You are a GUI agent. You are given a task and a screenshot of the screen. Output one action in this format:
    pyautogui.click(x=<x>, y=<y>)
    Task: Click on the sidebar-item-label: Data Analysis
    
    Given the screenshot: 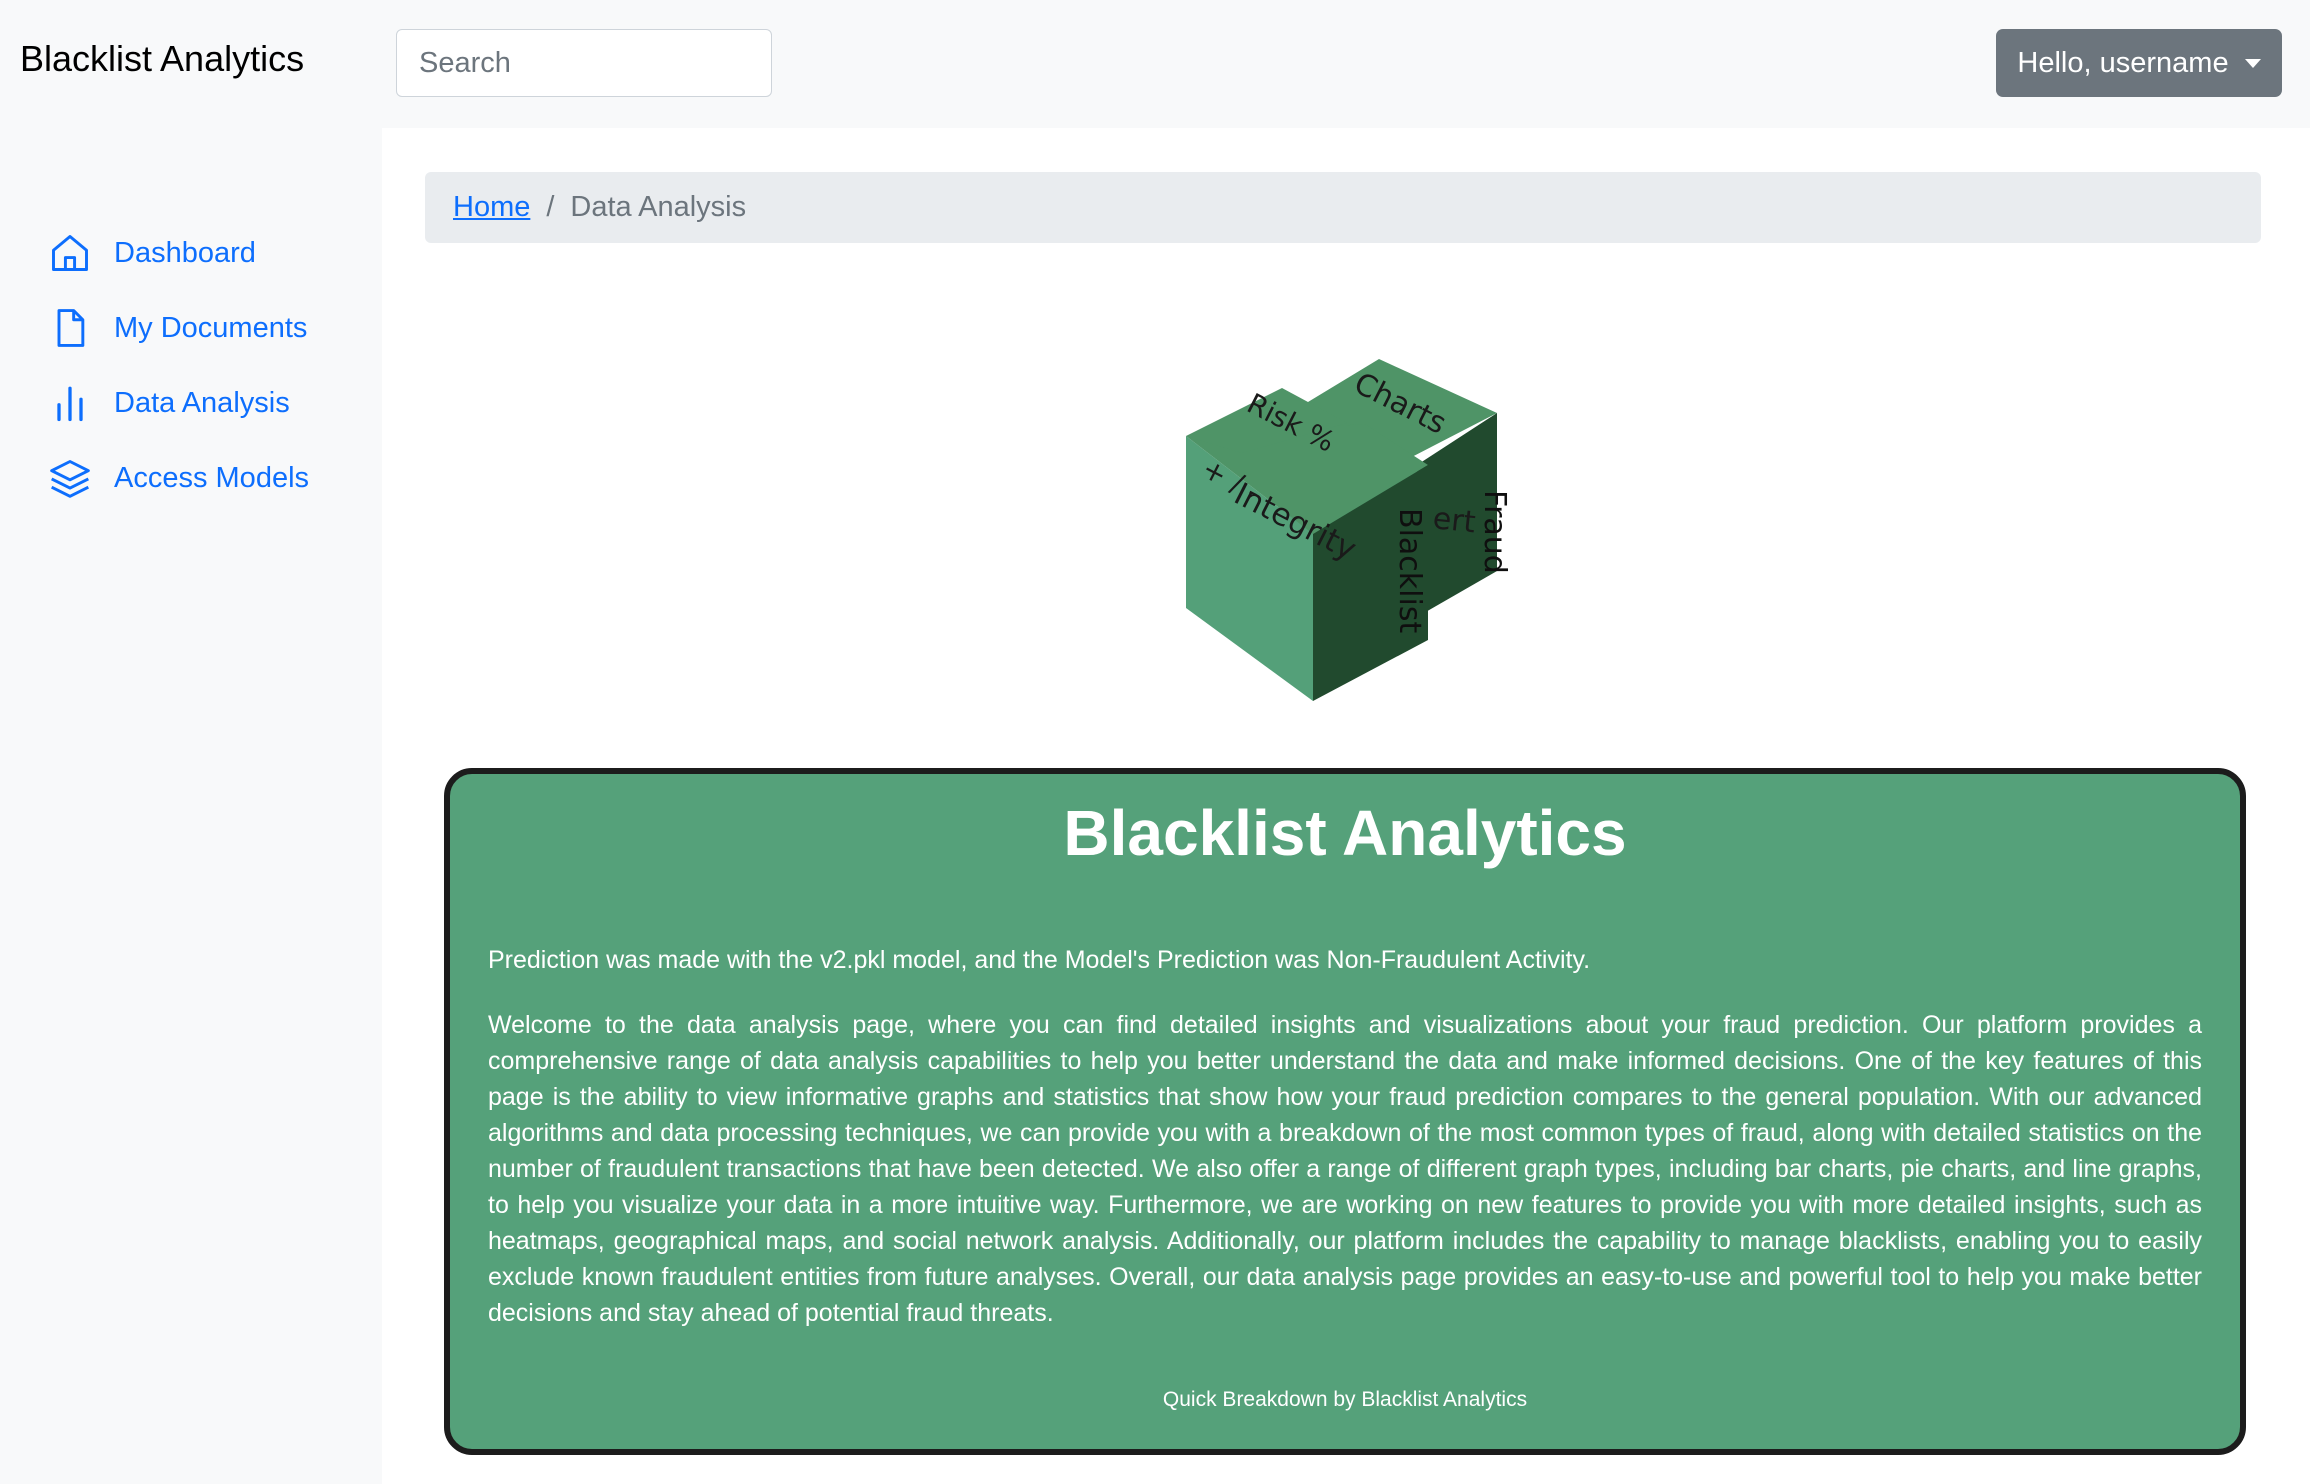 What is the action you would take?
    pyautogui.click(x=202, y=402)
    